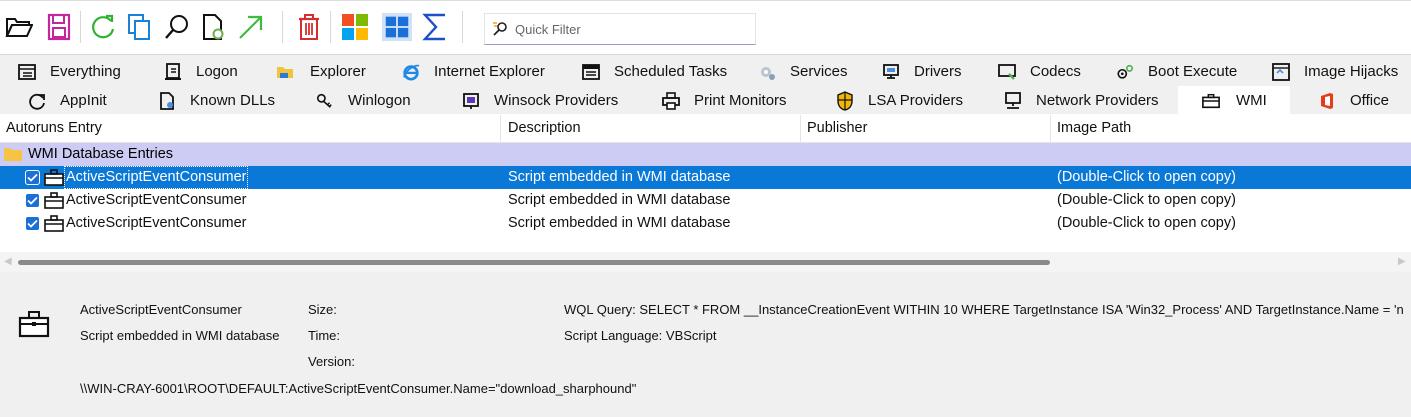  What do you see at coordinates (938, 71) in the screenshot?
I see `tab-label: Drivers` at bounding box center [938, 71].